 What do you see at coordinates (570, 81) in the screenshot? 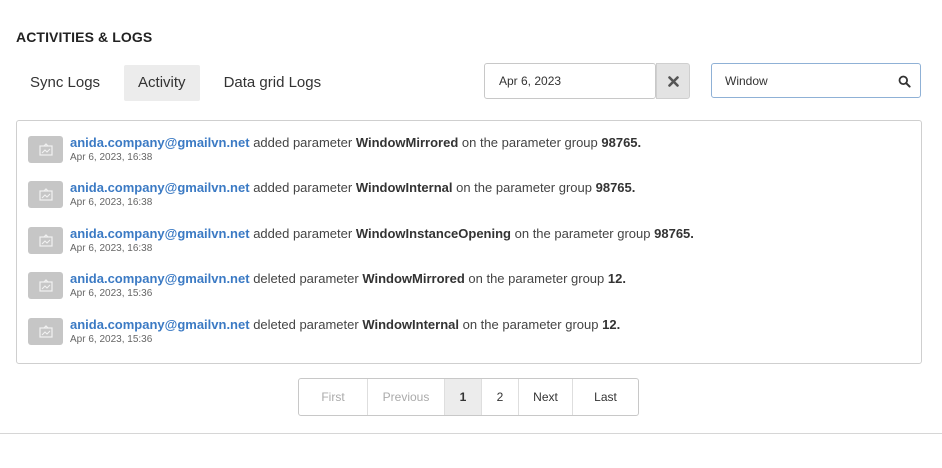
I see `date-filter-field: Apr 6, 2023` at bounding box center [570, 81].